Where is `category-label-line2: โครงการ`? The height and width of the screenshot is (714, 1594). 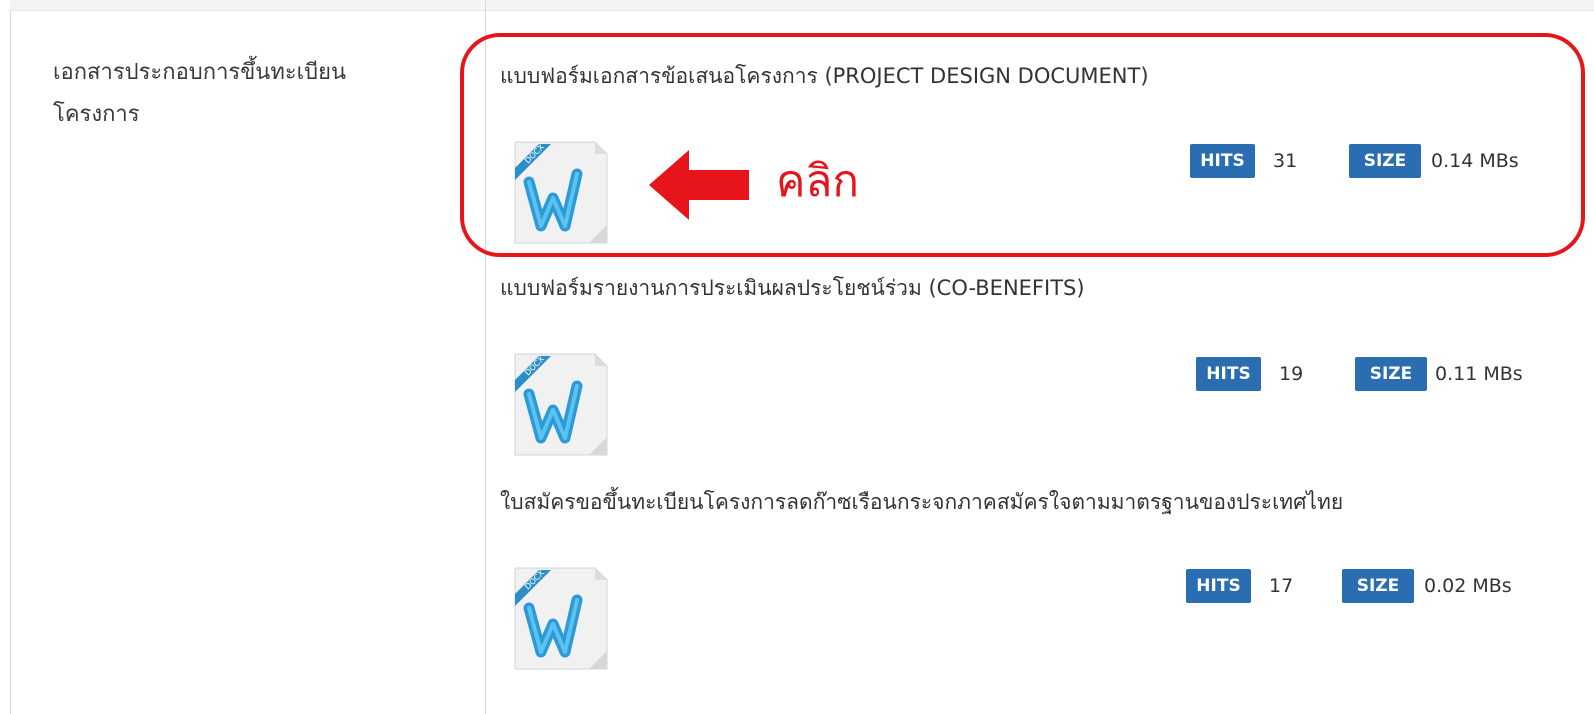
category-label-line2: โครงการ is located at coordinates (96, 114).